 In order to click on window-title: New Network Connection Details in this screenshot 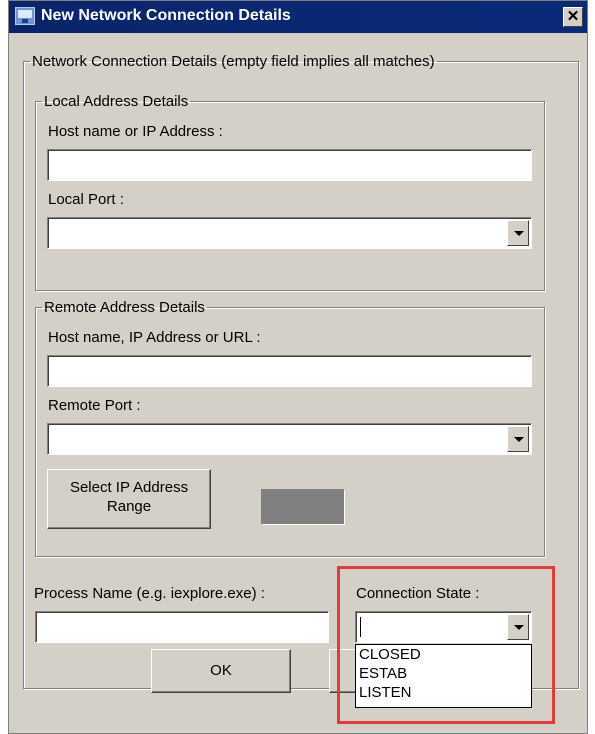, I will do `click(166, 15)`.